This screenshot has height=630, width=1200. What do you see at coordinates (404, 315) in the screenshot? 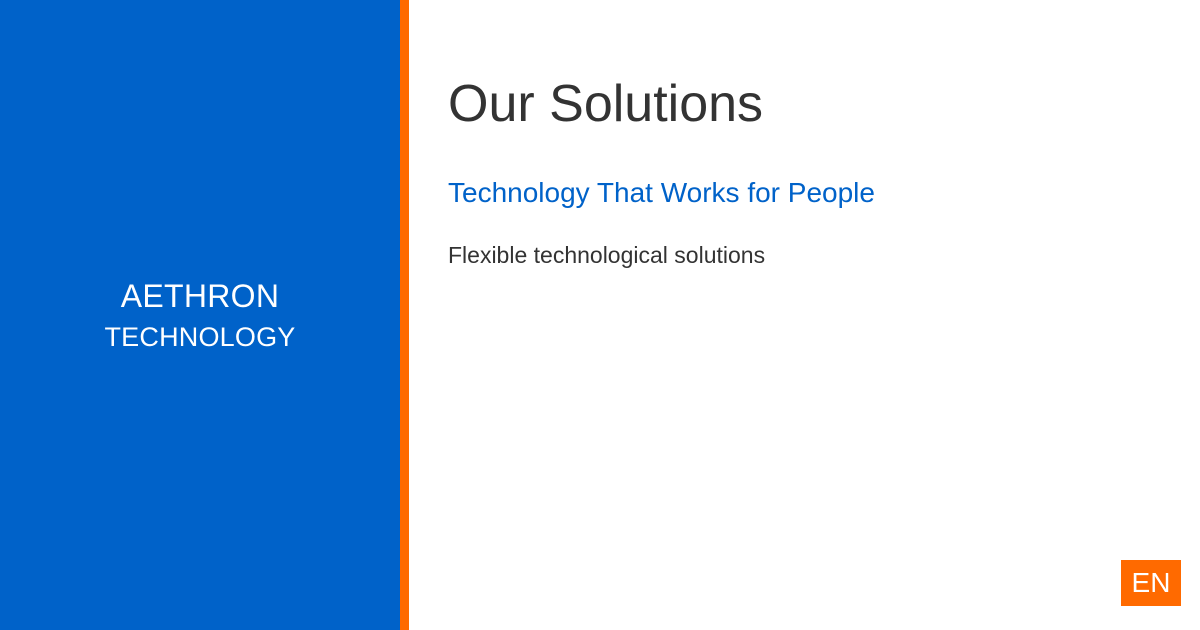
I see `accent-divider` at bounding box center [404, 315].